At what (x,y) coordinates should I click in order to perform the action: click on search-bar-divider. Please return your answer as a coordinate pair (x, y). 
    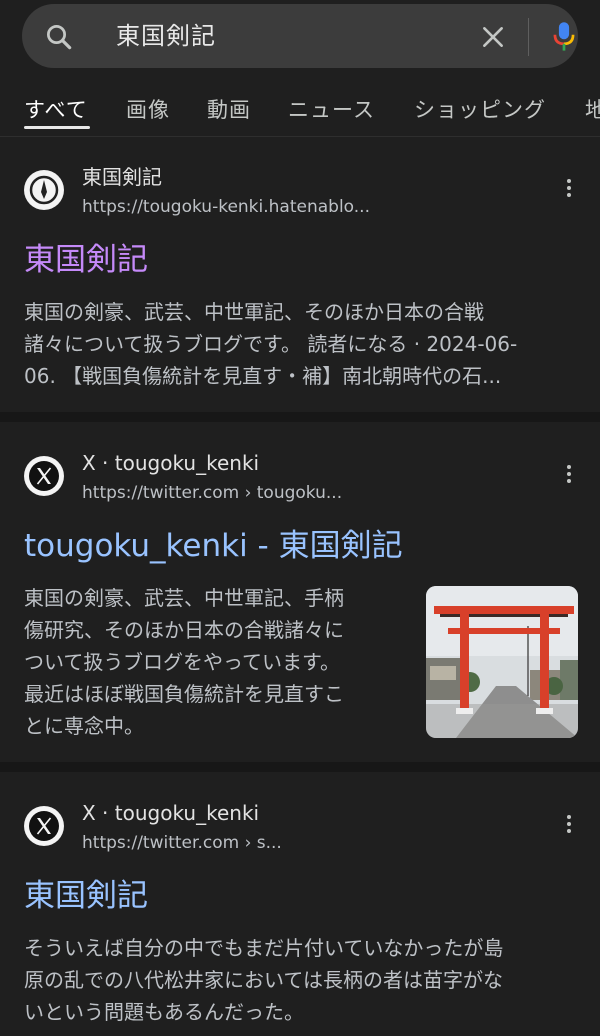
    Looking at the image, I should click on (528, 37).